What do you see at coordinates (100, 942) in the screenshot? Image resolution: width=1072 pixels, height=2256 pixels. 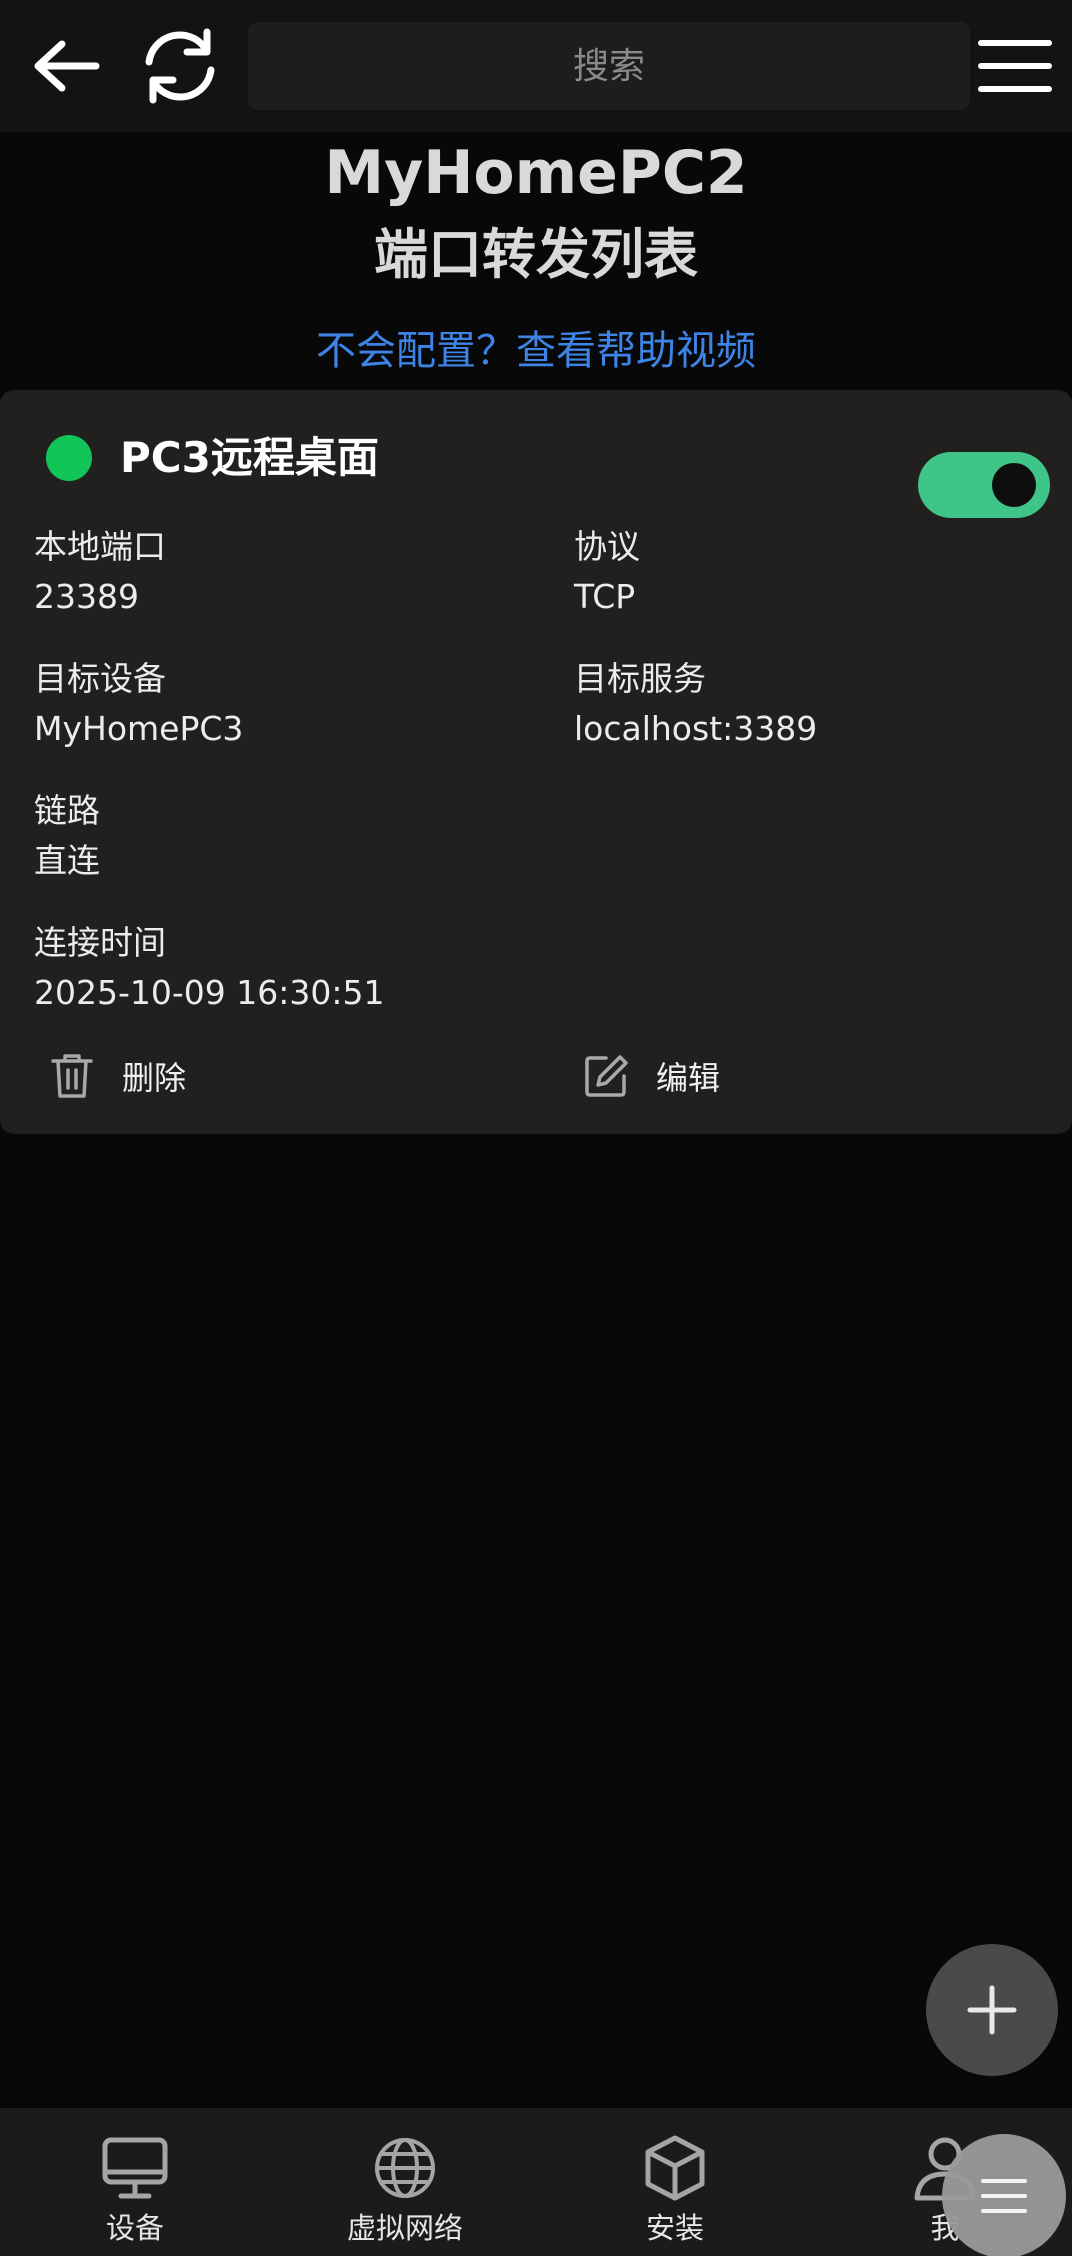 I see `connect-time-label: 连接时间` at bounding box center [100, 942].